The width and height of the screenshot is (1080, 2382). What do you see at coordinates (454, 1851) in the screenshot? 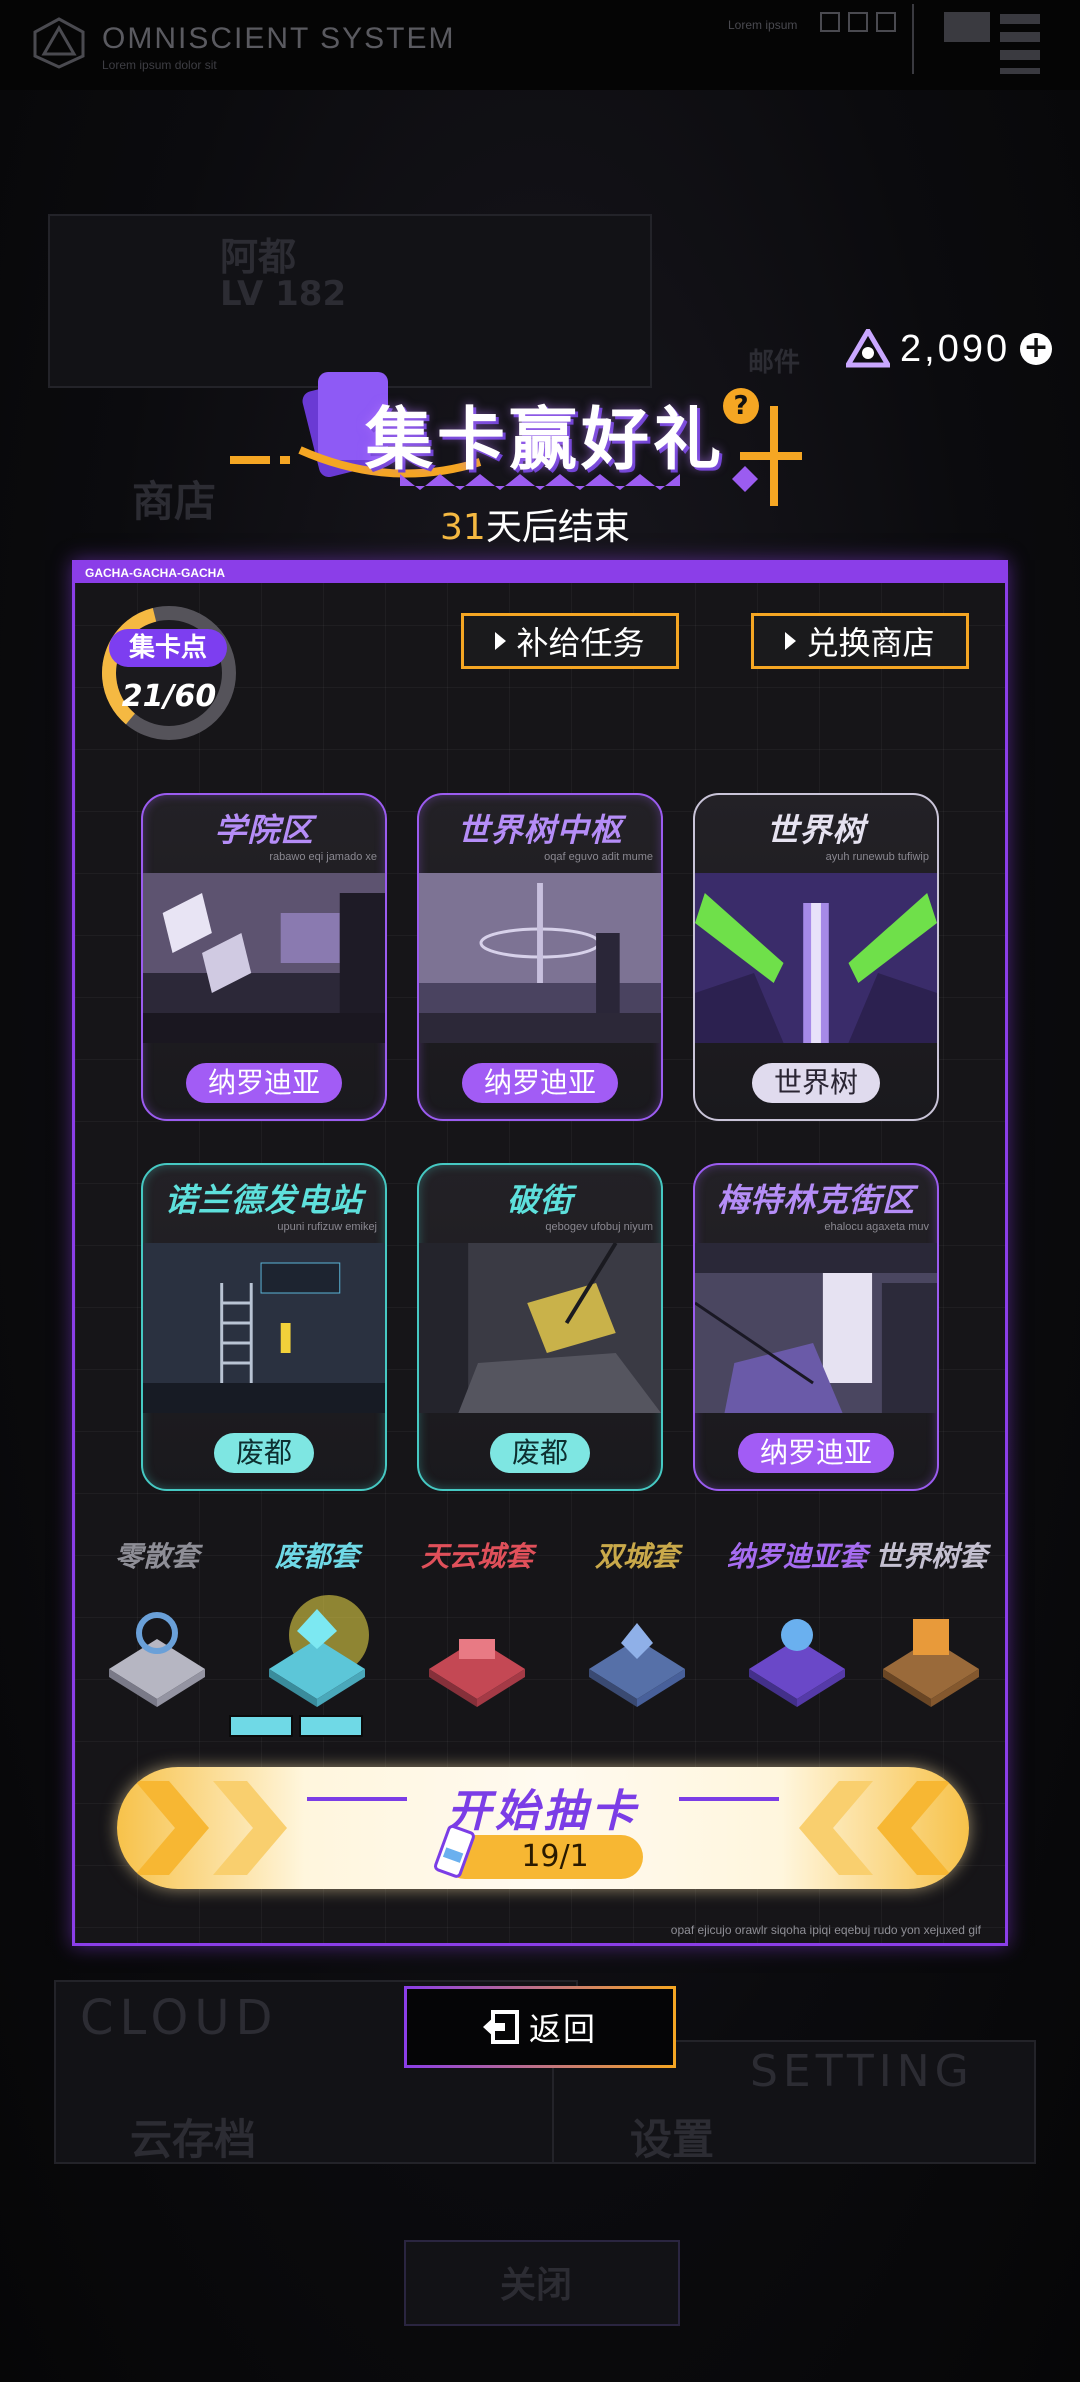
I see `ticket-icon` at bounding box center [454, 1851].